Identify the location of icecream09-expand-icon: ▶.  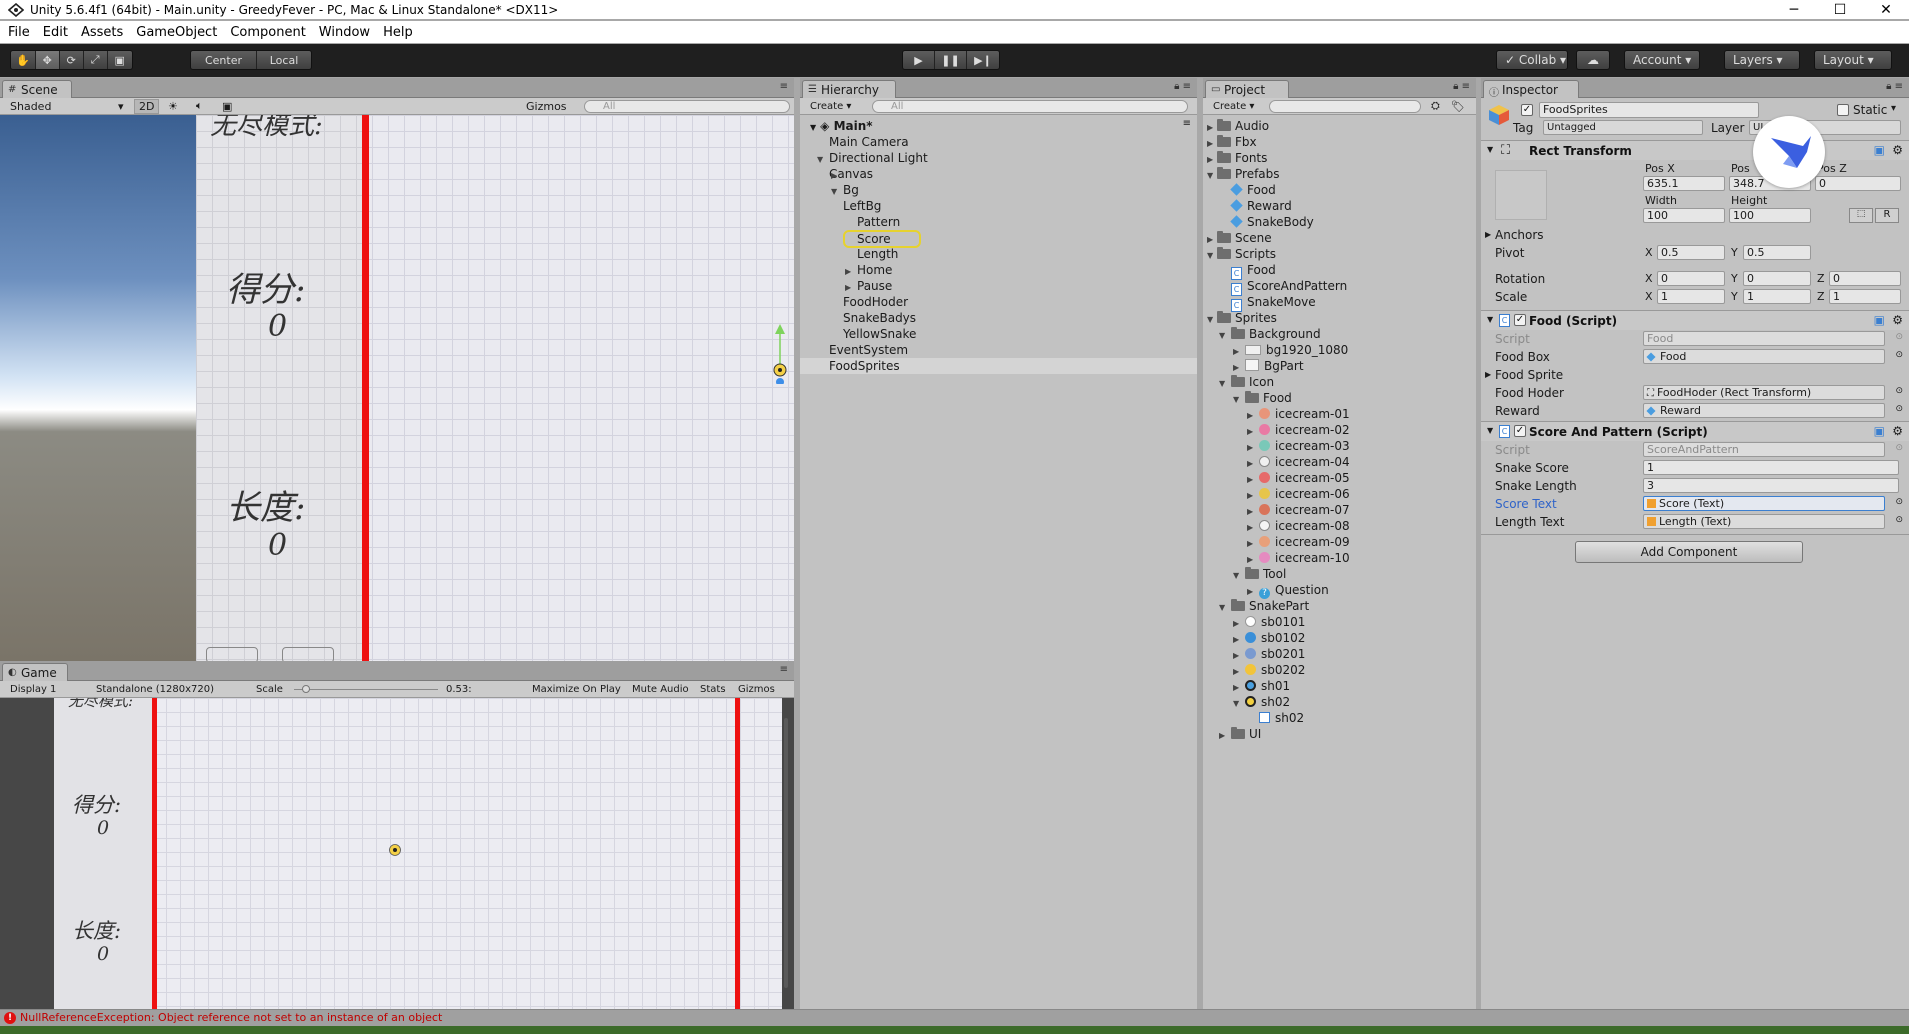
(1250, 543).